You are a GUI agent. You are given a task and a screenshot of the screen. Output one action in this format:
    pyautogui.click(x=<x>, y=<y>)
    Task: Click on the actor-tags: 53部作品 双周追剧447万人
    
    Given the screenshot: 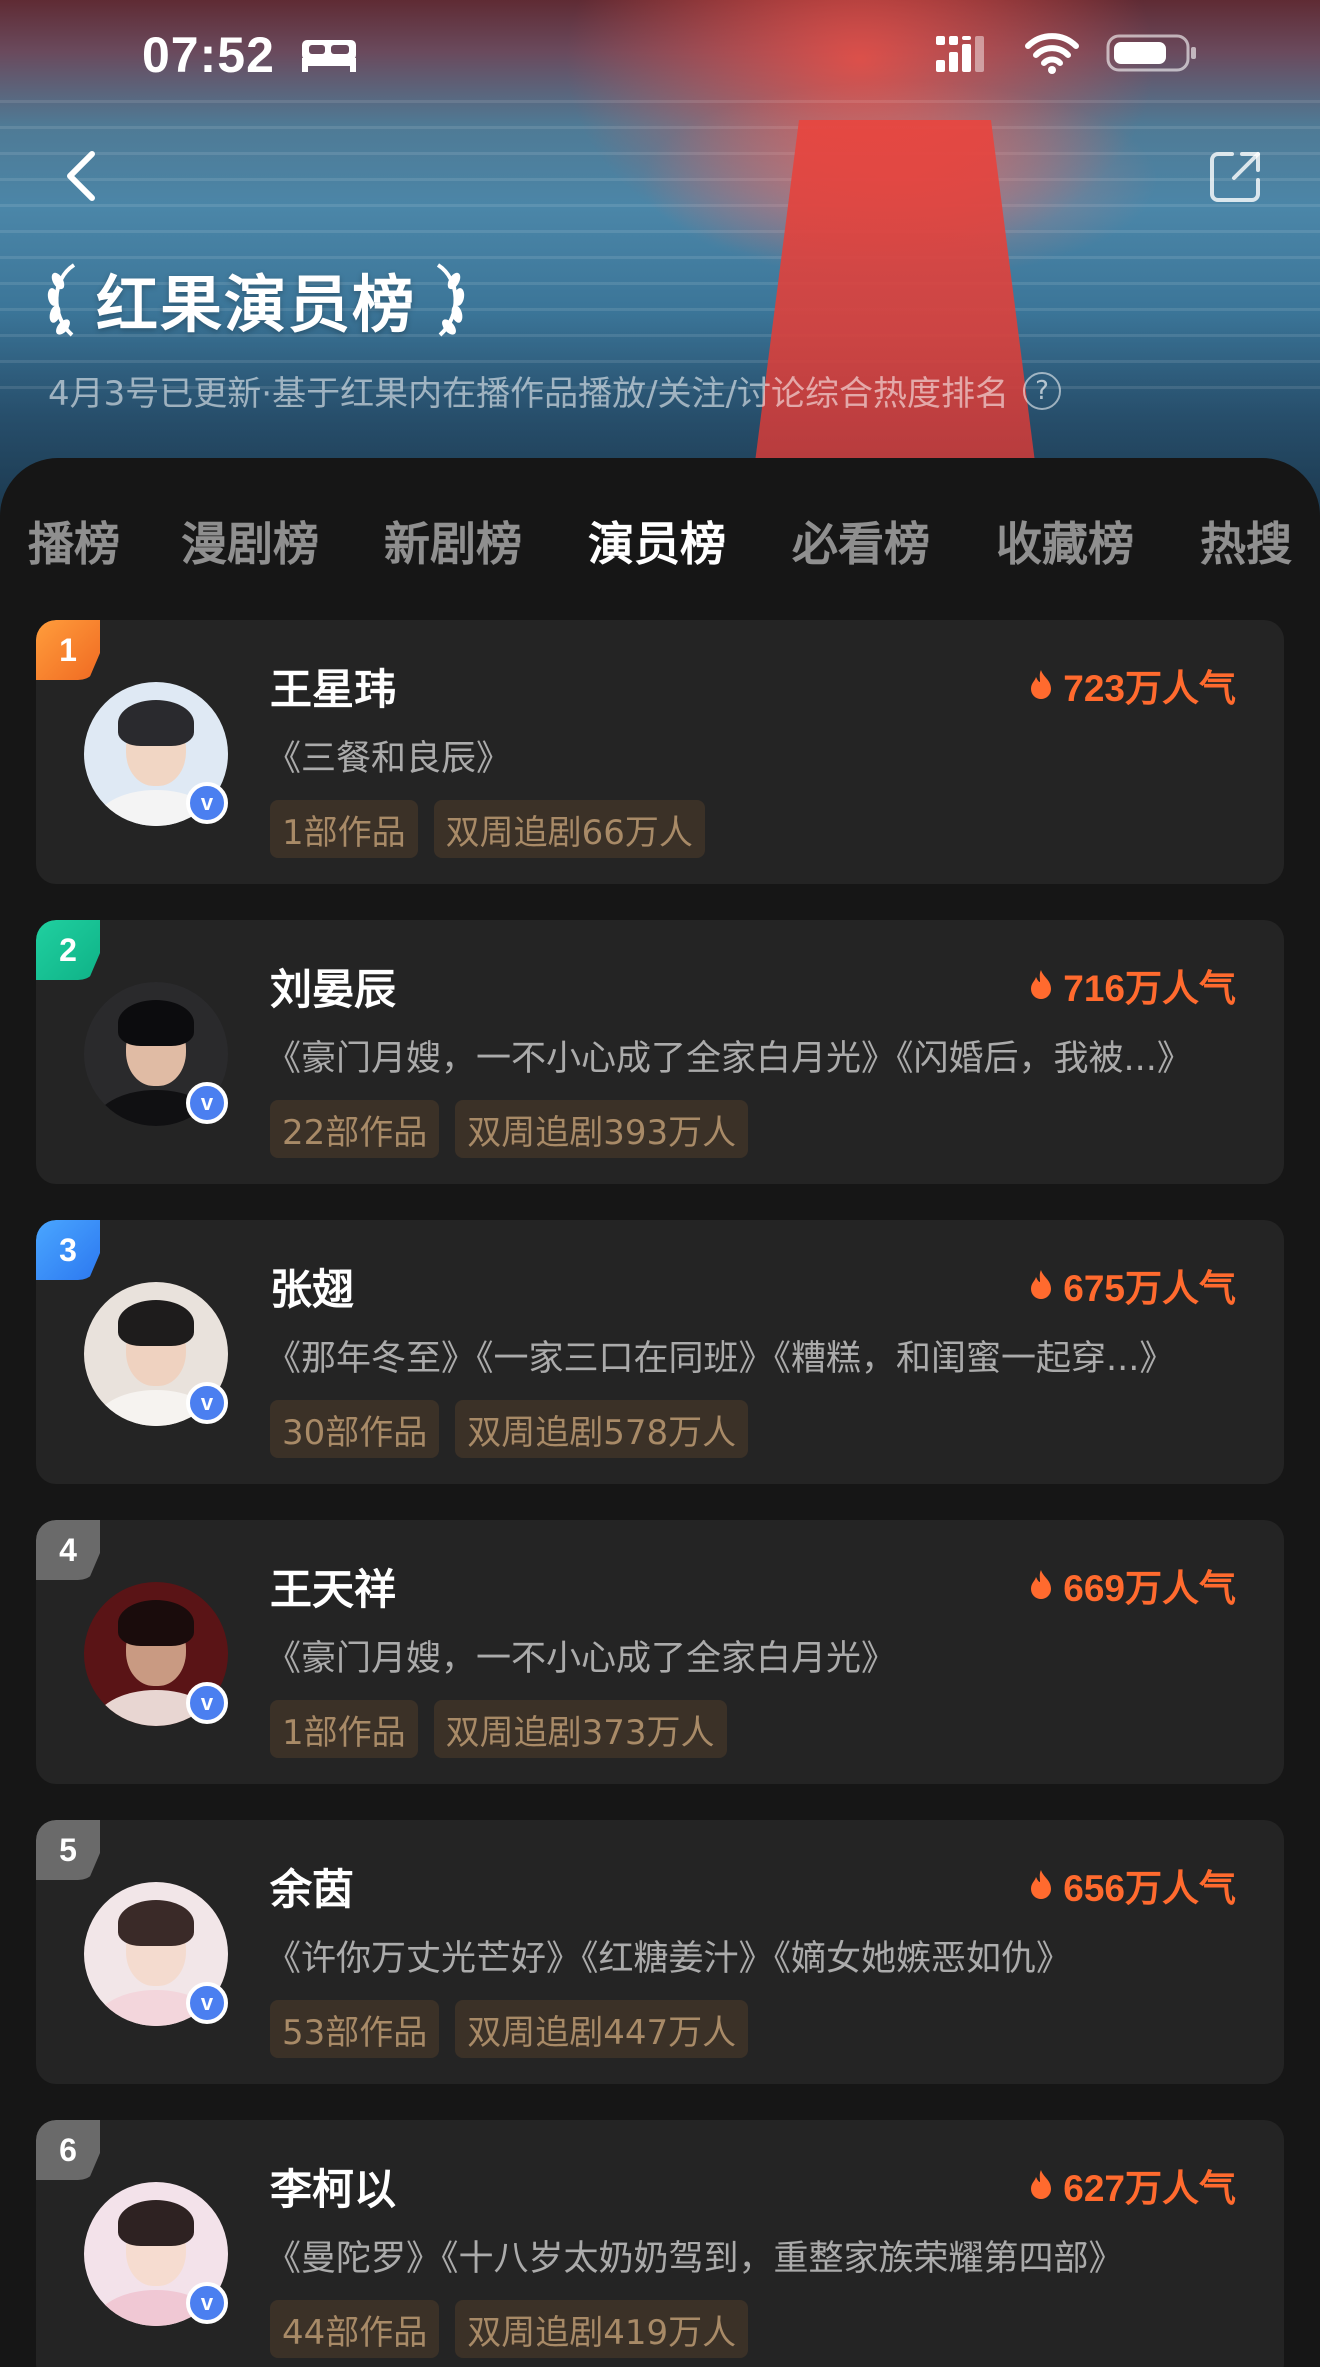 What is the action you would take?
    pyautogui.click(x=509, y=2029)
    